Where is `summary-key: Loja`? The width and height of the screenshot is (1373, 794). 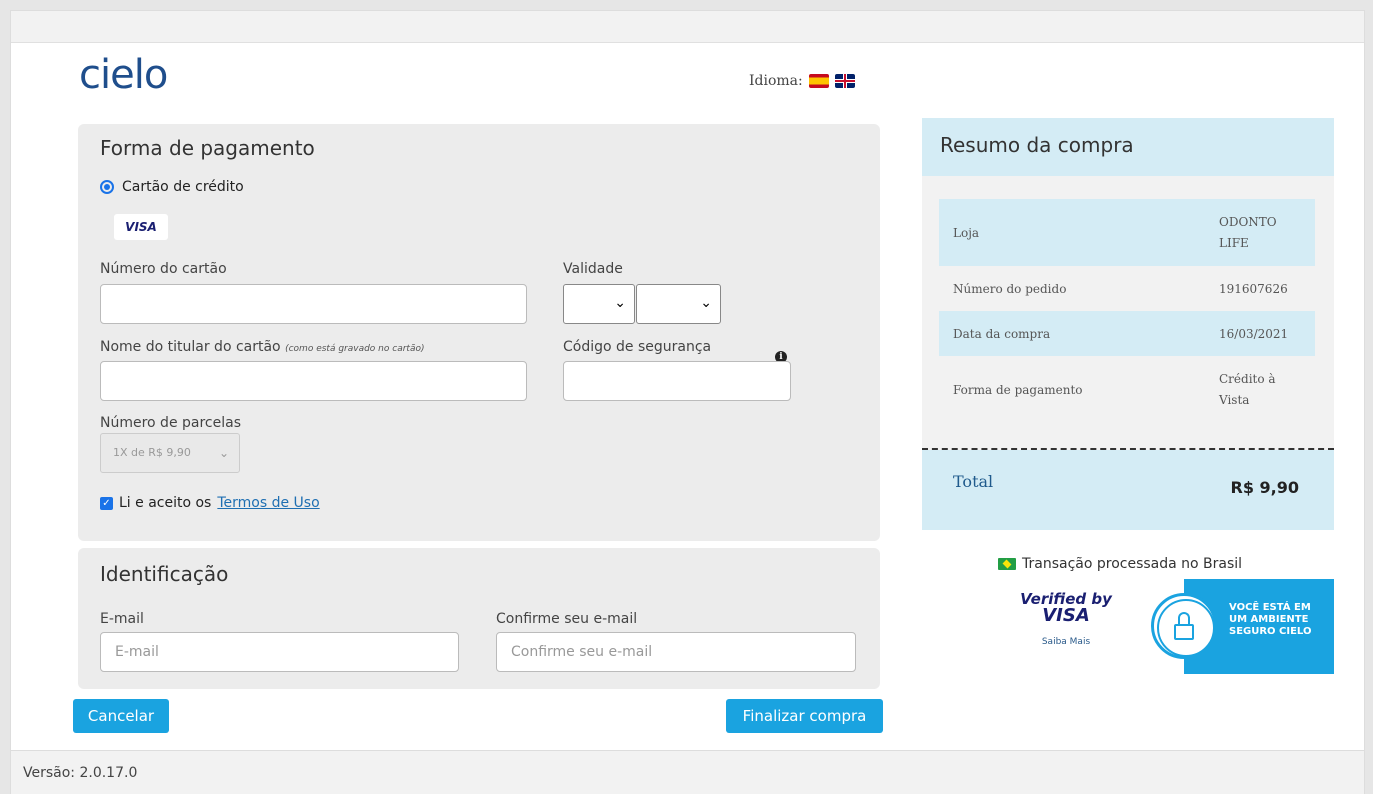
summary-key: Loja is located at coordinates (966, 232).